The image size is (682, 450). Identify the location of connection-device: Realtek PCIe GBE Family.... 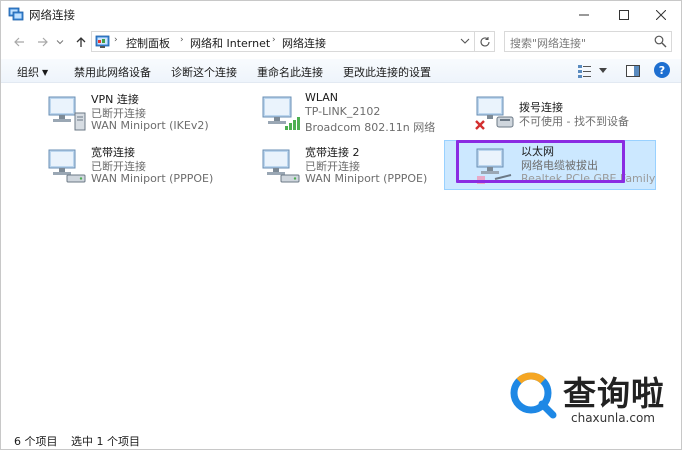
(588, 178).